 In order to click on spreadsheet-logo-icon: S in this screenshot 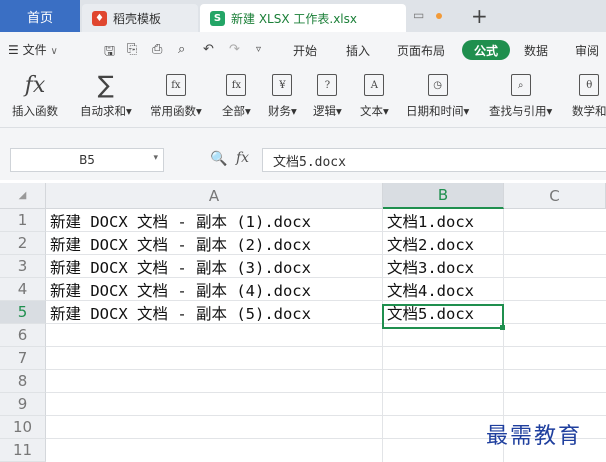, I will do `click(217, 18)`.